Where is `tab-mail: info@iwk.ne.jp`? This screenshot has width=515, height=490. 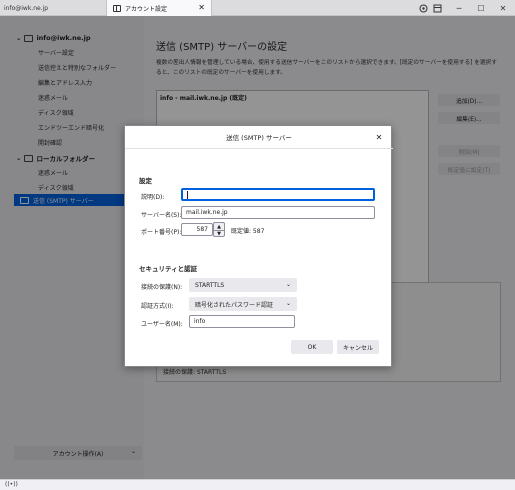
tab-mail: info@iwk.ne.jp is located at coordinates (53, 8).